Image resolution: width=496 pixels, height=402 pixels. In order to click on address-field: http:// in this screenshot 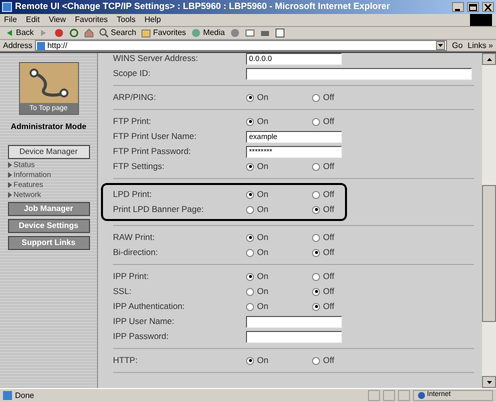, I will do `click(241, 45)`.